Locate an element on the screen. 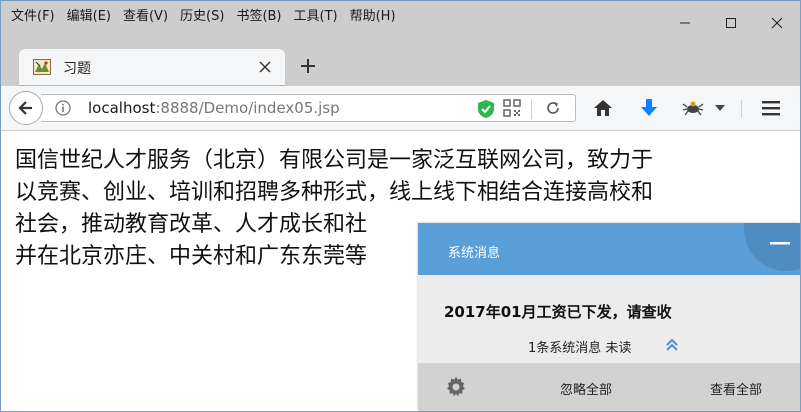 This screenshot has width=801, height=412. message-subject: 2017年01月工资已下发，请查收 is located at coordinates (558, 311).